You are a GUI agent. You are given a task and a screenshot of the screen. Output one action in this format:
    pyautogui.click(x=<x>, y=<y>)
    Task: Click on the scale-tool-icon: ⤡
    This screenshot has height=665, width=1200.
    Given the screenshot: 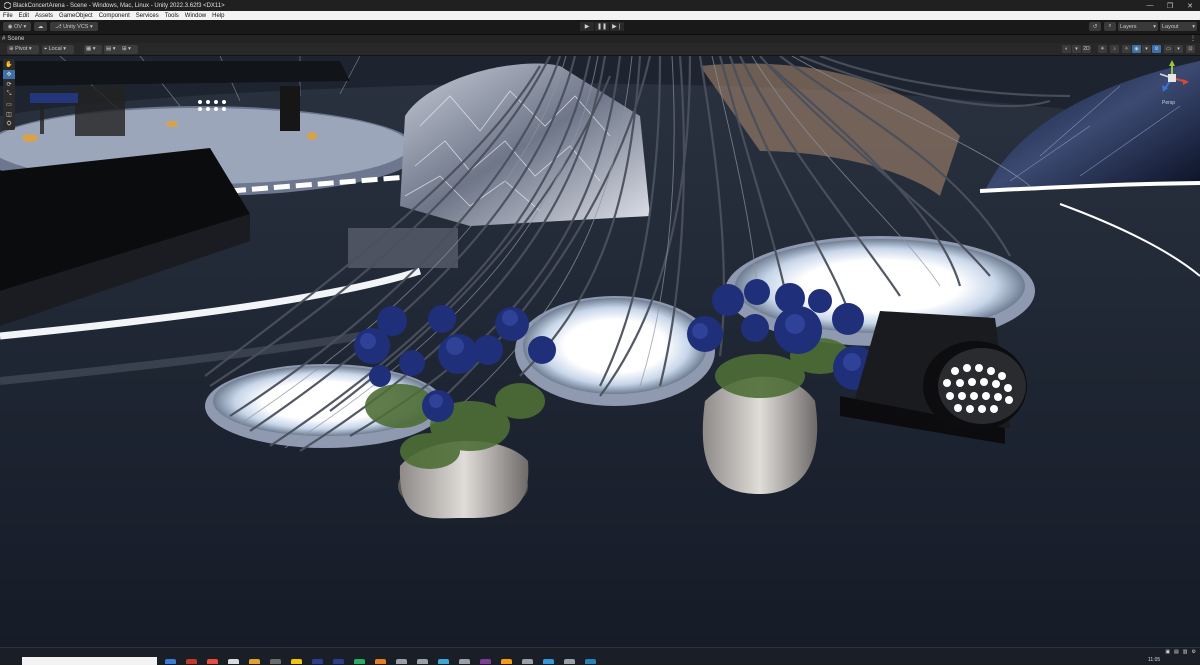 What is the action you would take?
    pyautogui.click(x=9, y=94)
    